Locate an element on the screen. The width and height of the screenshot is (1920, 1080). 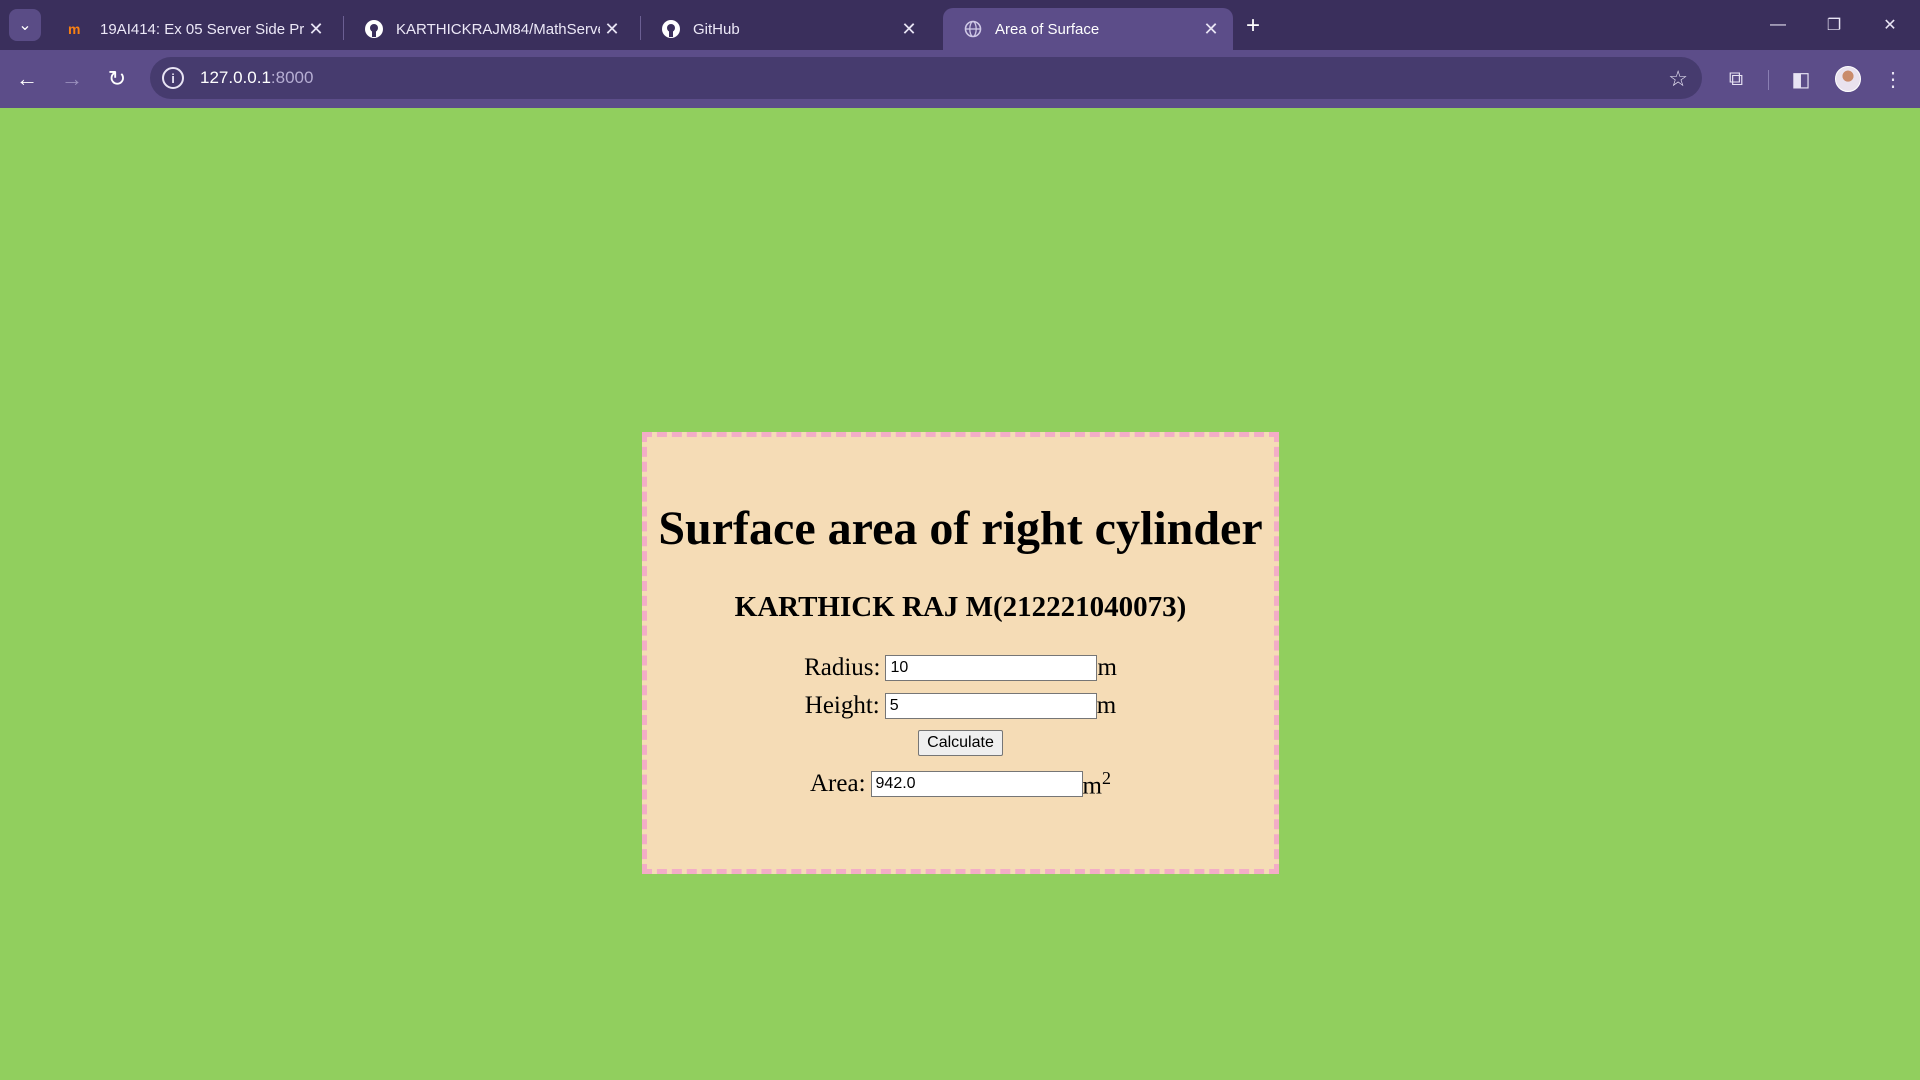
puzzle-icon: ⧉ is located at coordinates (1736, 78).